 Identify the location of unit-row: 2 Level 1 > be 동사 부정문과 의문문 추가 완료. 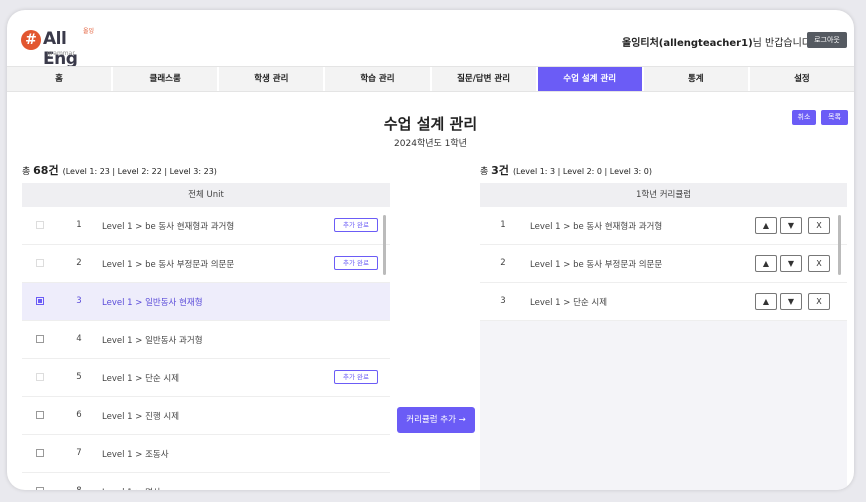
(206, 264).